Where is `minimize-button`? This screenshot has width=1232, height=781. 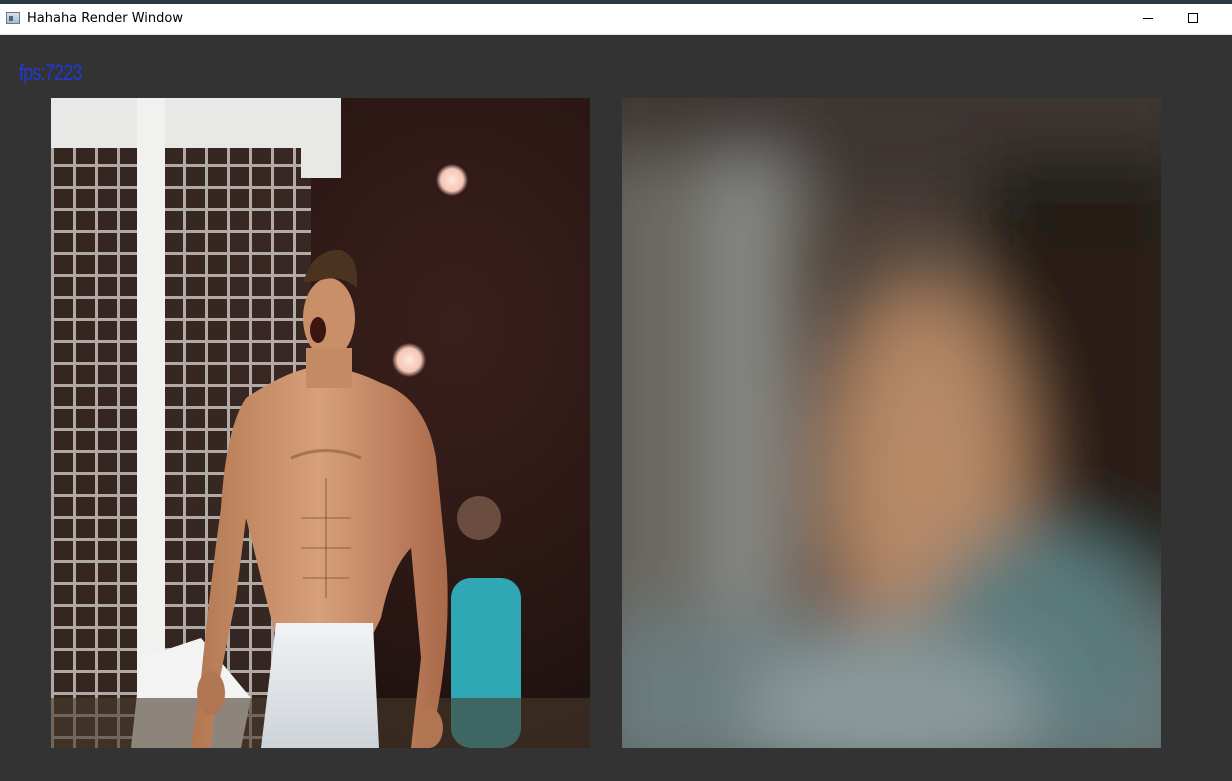 minimize-button is located at coordinates (1148, 19).